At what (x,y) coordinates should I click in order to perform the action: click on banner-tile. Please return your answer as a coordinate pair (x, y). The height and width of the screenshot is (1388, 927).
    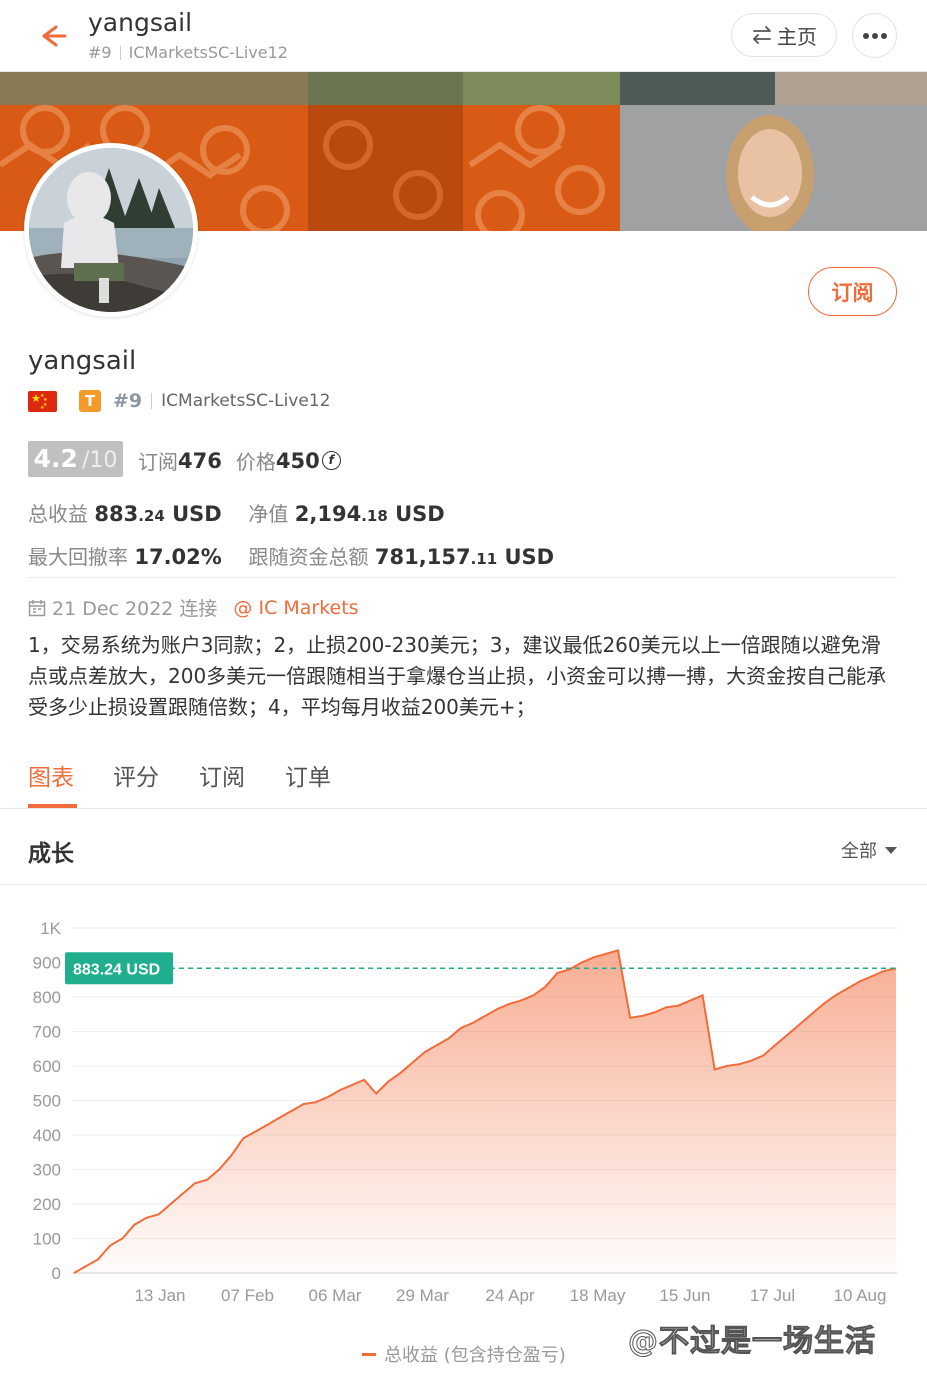
    Looking at the image, I should click on (385, 168).